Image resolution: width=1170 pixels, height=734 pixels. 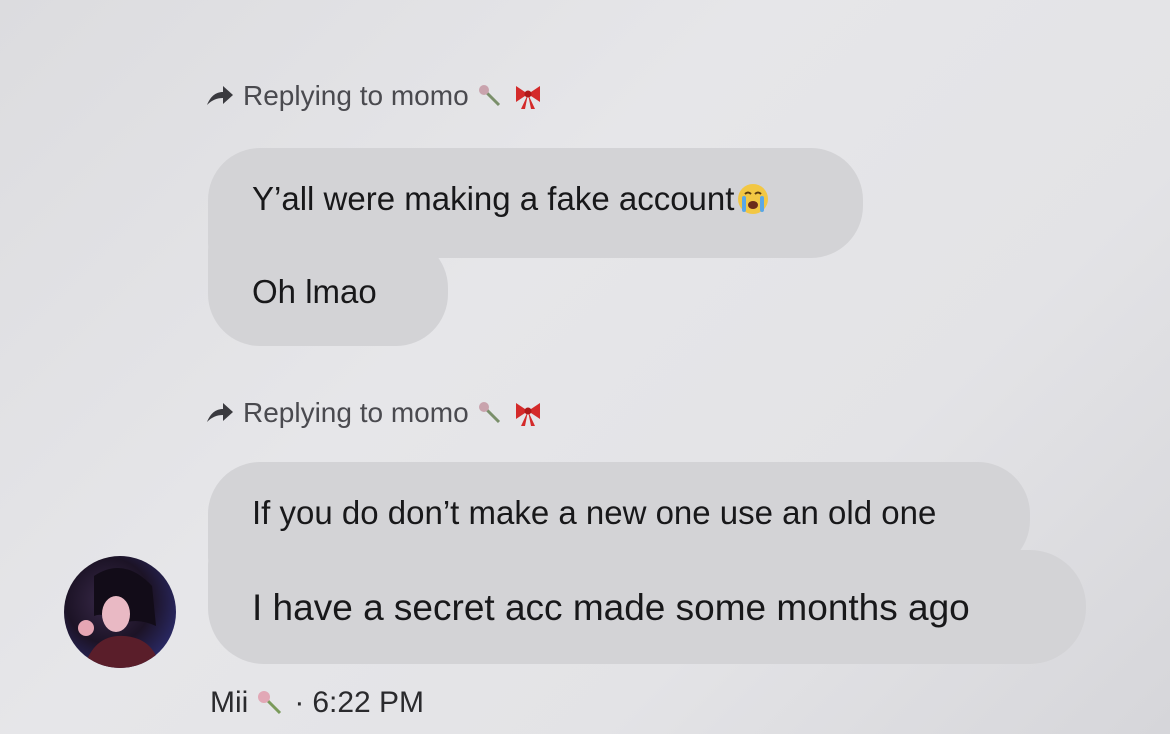 What do you see at coordinates (753, 199) in the screenshot?
I see `crying-face-icon` at bounding box center [753, 199].